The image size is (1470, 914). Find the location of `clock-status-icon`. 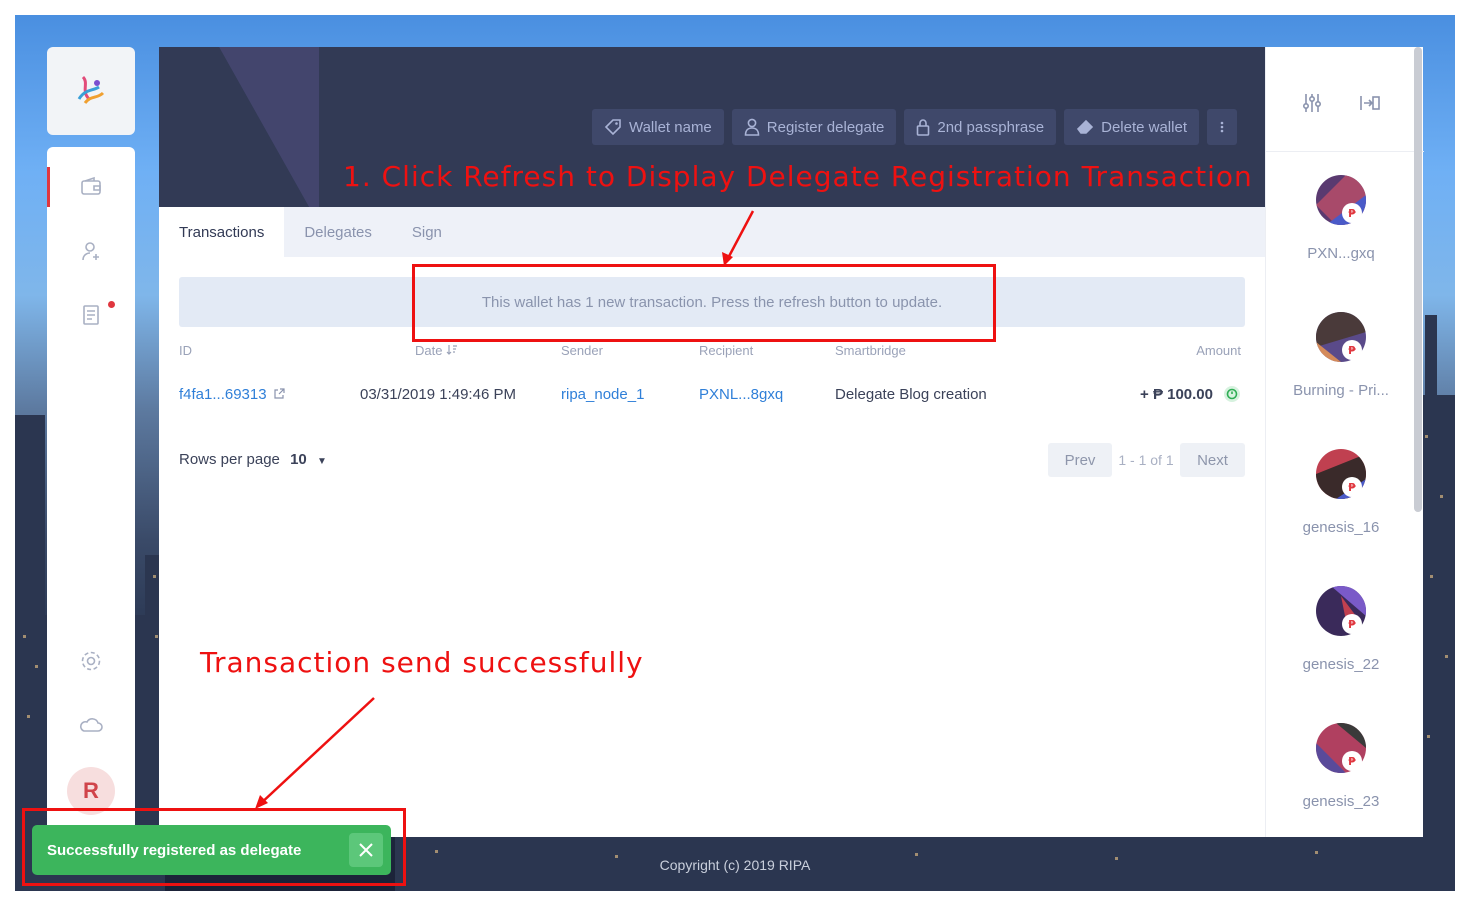

clock-status-icon is located at coordinates (1232, 394).